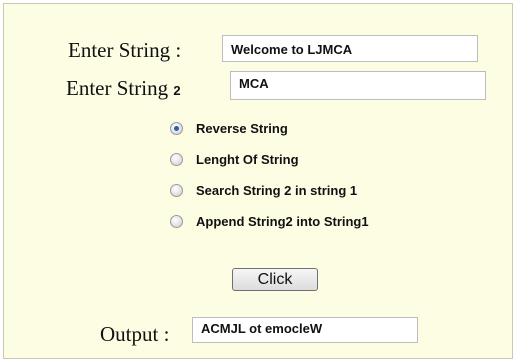 Image resolution: width=517 pixels, height=362 pixels. I want to click on string2-label: Enter String 2, so click(123, 88).